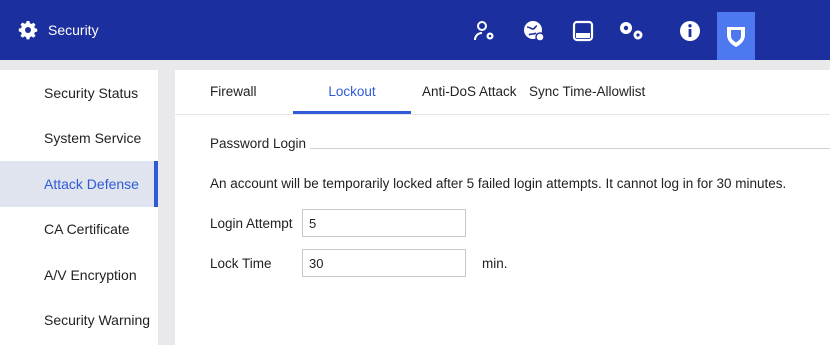 This screenshot has width=830, height=345. What do you see at coordinates (690, 31) in the screenshot?
I see `info-icon` at bounding box center [690, 31].